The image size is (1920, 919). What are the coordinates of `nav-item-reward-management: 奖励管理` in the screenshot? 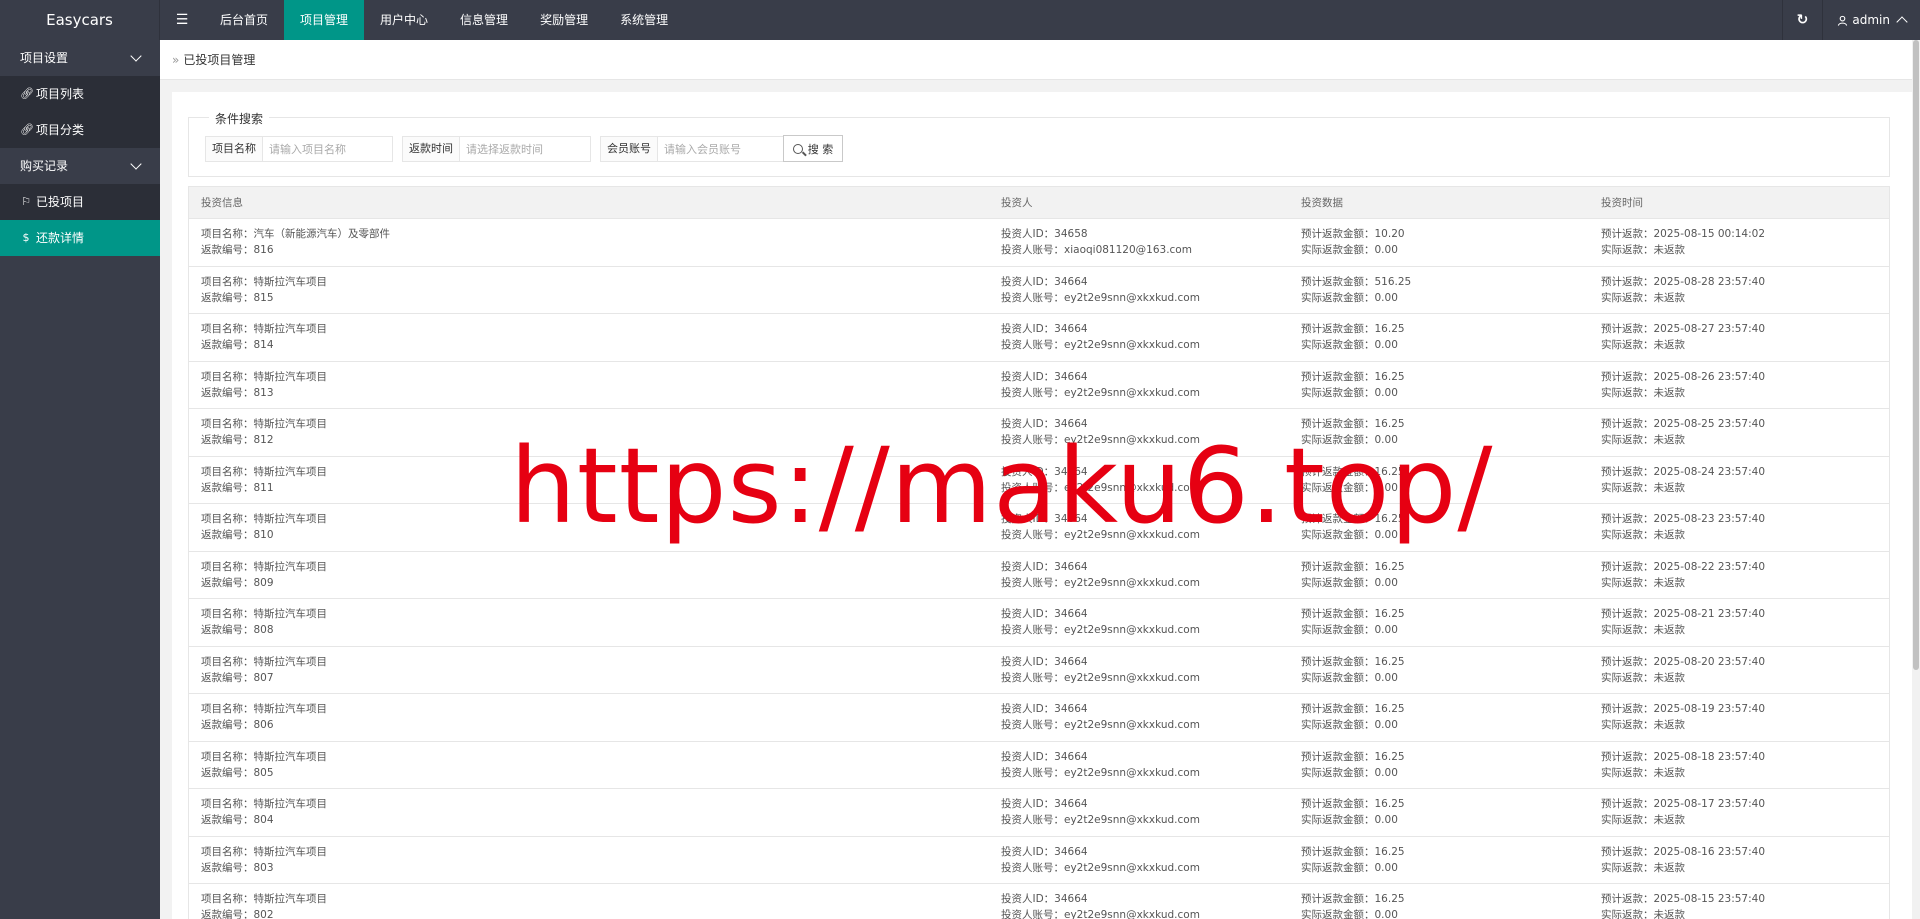 It's located at (564, 20).